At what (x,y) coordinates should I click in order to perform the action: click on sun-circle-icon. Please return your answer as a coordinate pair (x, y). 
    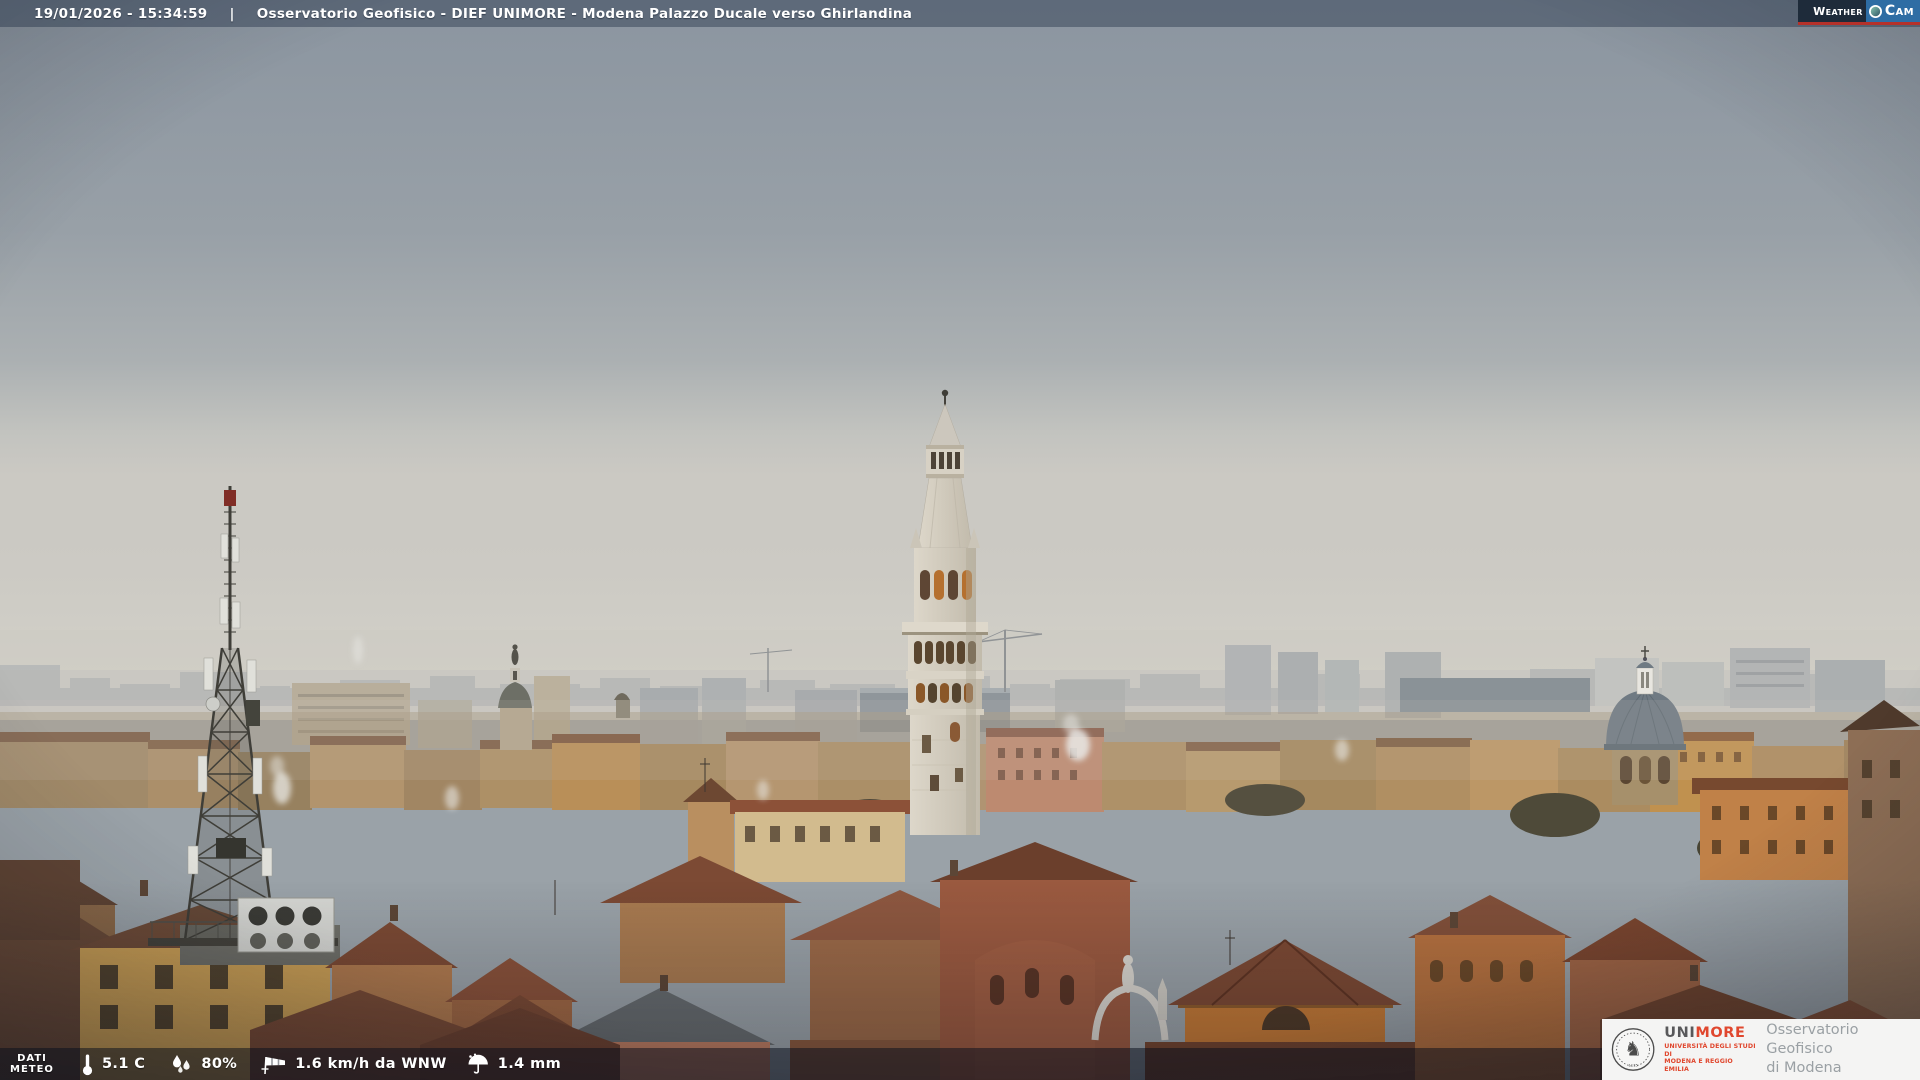
    Looking at the image, I should click on (1875, 11).